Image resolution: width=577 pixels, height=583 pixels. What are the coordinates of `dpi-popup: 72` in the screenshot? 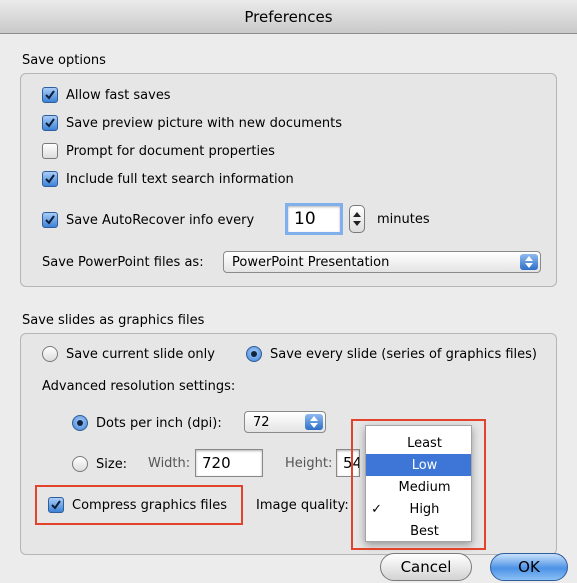 It's located at (285, 422).